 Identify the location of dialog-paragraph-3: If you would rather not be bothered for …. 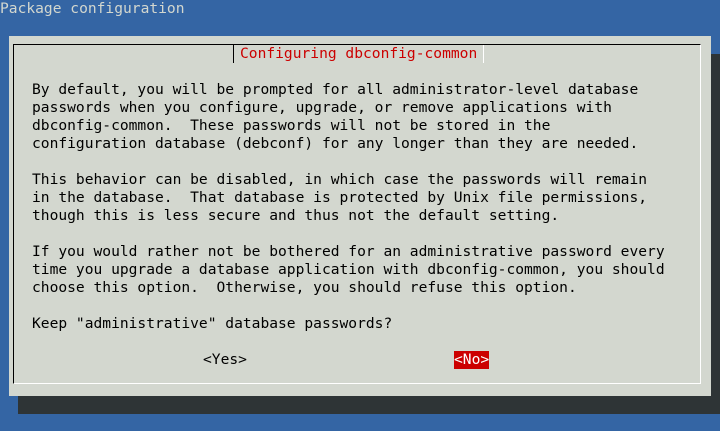
(348, 269).